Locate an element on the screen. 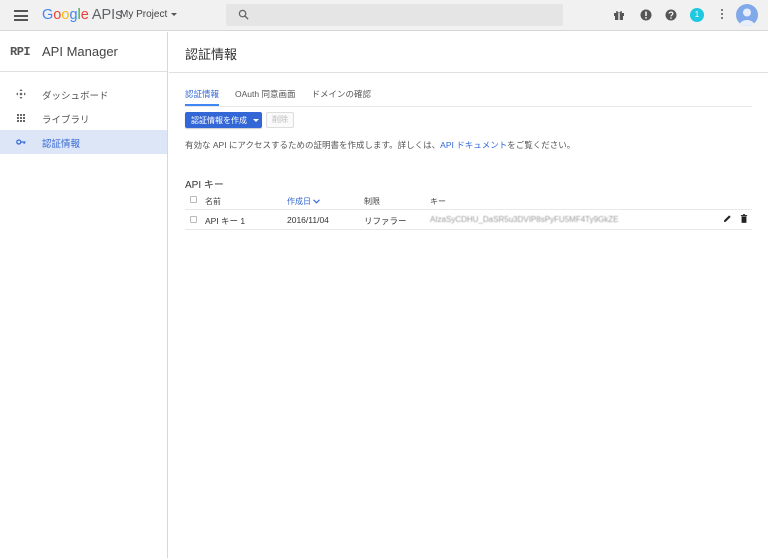 This screenshot has width=768, height=558. help-icon is located at coordinates (671, 15).